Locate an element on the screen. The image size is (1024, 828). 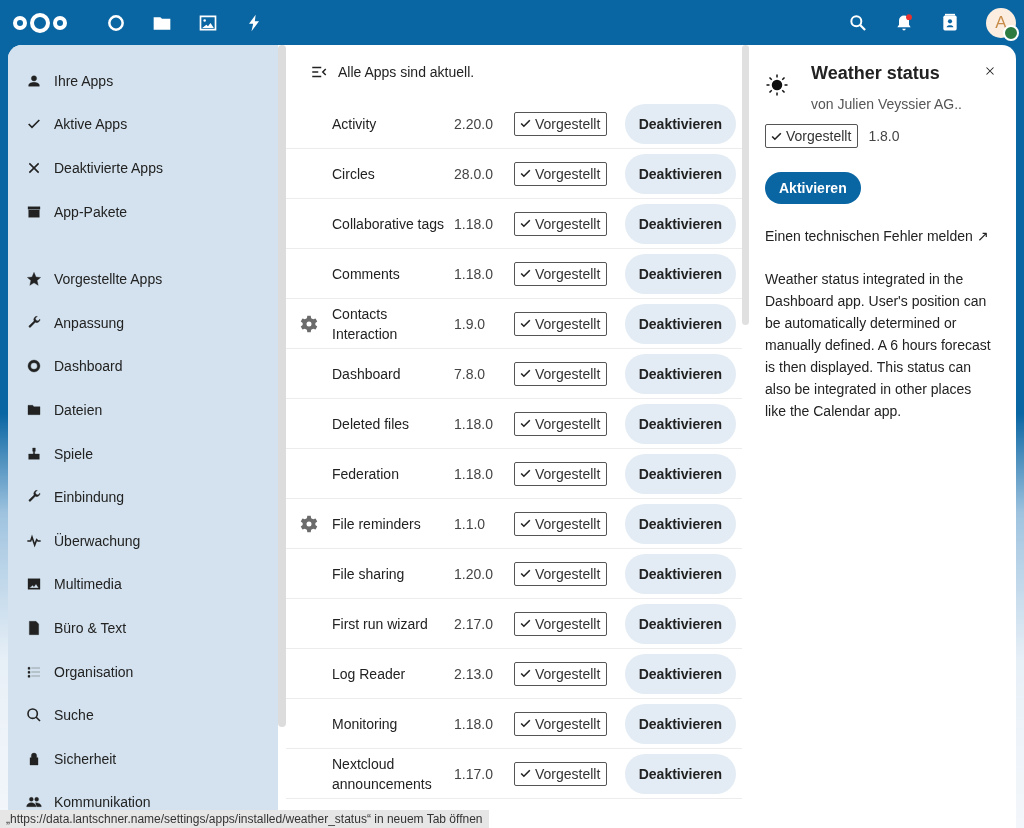
app-row: Monitoring 1.18.0 Vorgestellt Deaktivieren is located at coordinates (514, 724).